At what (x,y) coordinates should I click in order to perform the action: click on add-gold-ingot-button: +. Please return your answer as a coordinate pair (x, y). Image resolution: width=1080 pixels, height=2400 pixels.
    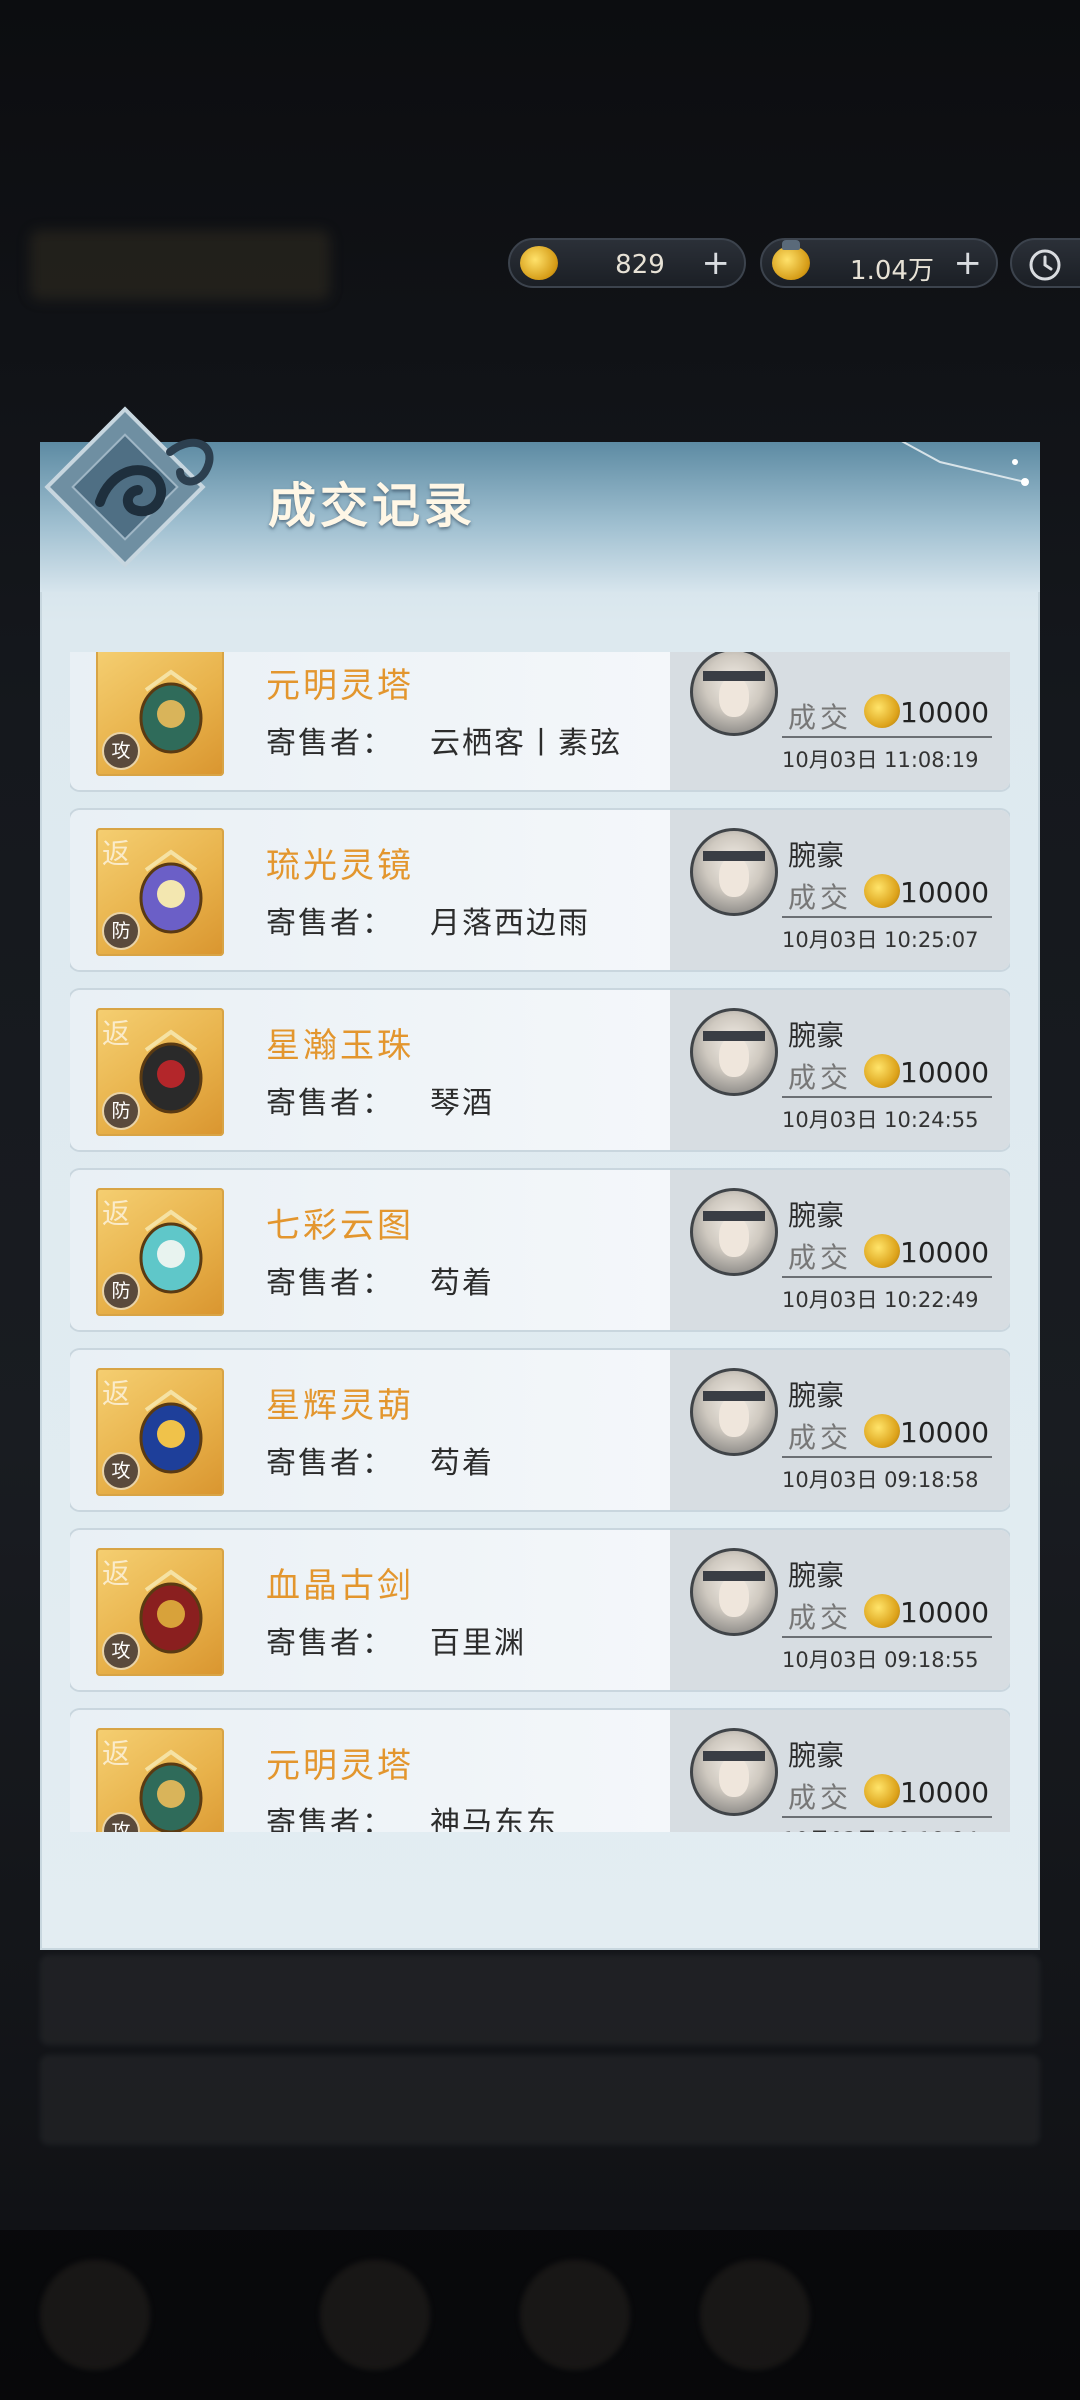
    Looking at the image, I should click on (716, 263).